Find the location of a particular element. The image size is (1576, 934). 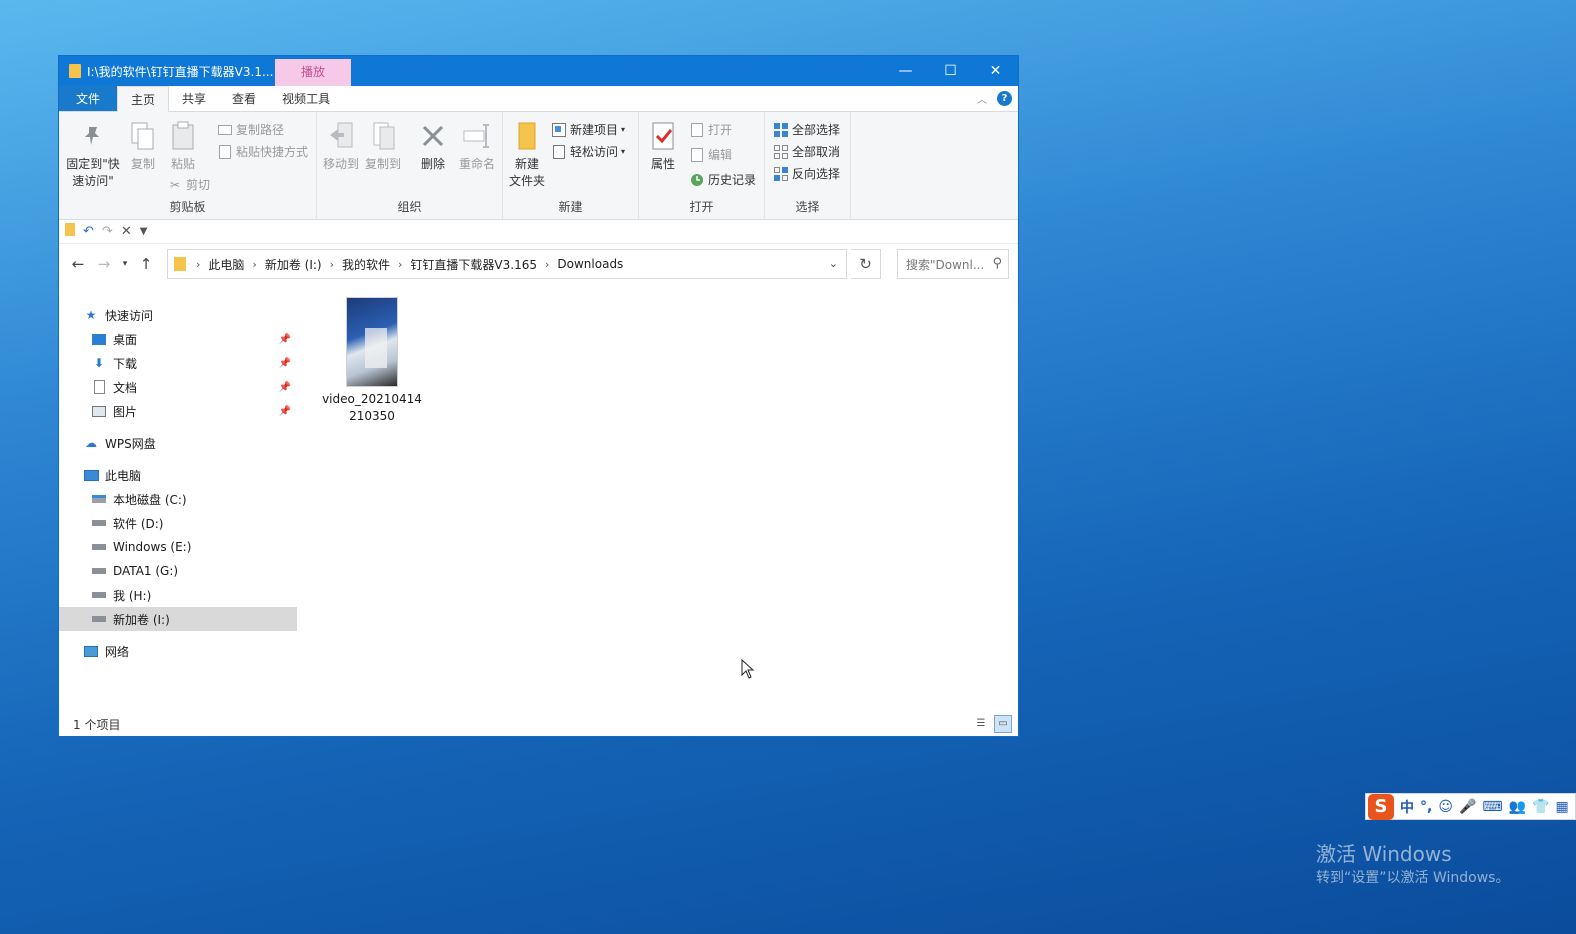

scissors-icon: ✂ is located at coordinates (175, 184).